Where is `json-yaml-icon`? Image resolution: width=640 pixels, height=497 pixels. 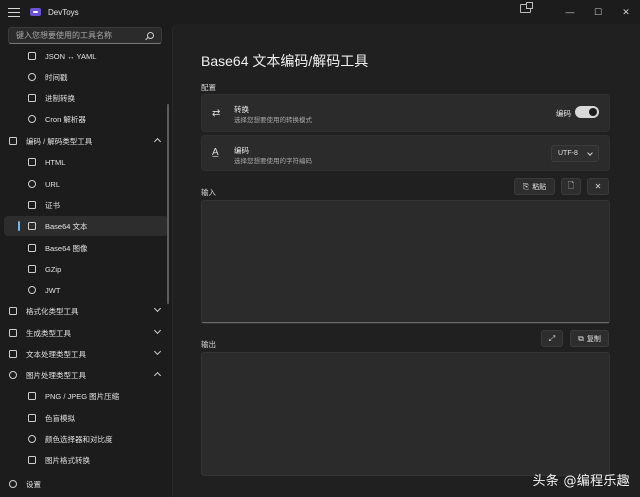 json-yaml-icon is located at coordinates (32, 56).